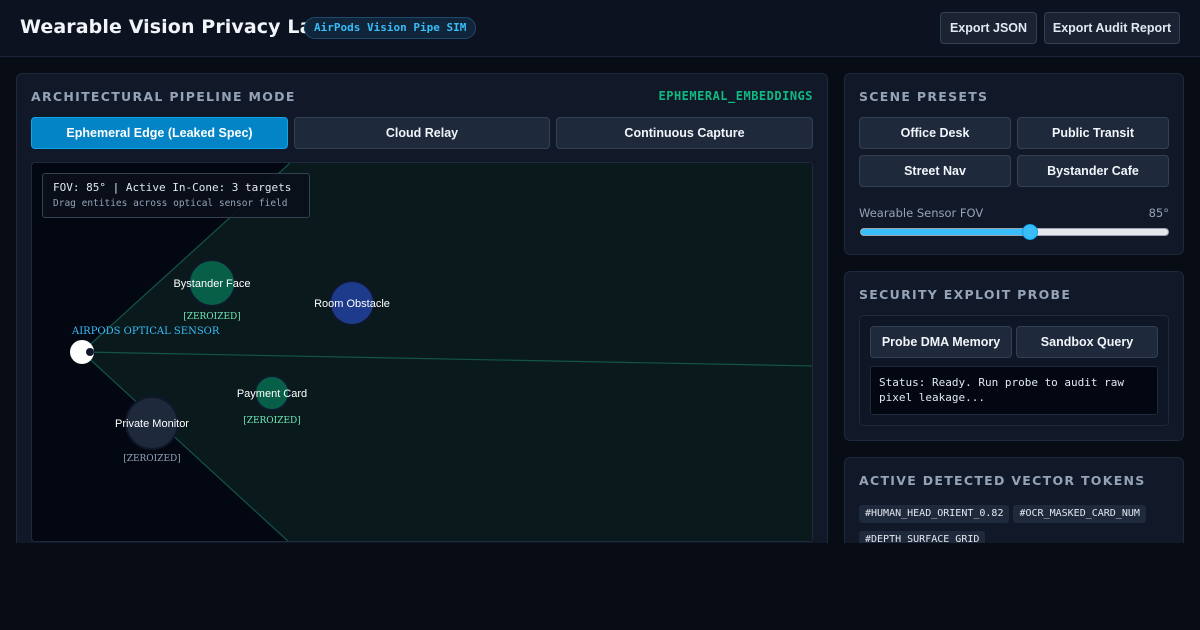 This screenshot has height=630, width=1200. What do you see at coordinates (935, 133) in the screenshot?
I see `preset-office-desk-button: Office Desk` at bounding box center [935, 133].